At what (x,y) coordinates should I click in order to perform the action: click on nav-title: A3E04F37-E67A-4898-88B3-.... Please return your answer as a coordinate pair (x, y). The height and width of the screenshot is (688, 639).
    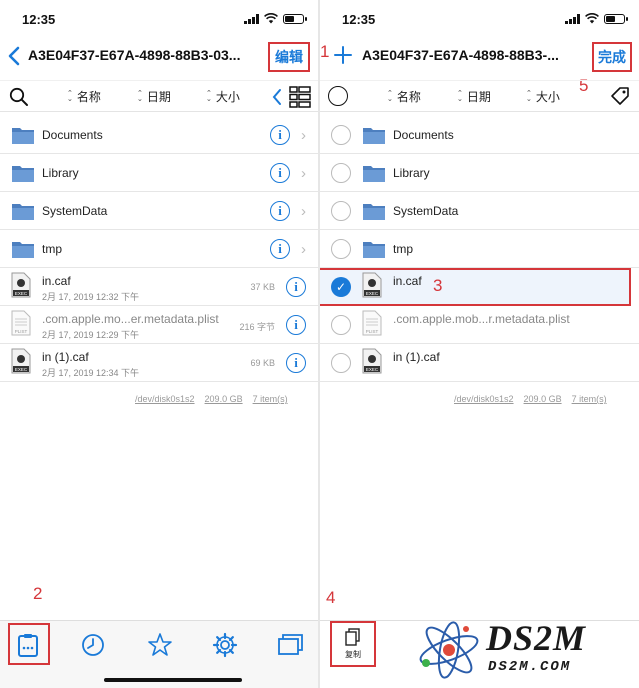
    Looking at the image, I should click on (460, 55).